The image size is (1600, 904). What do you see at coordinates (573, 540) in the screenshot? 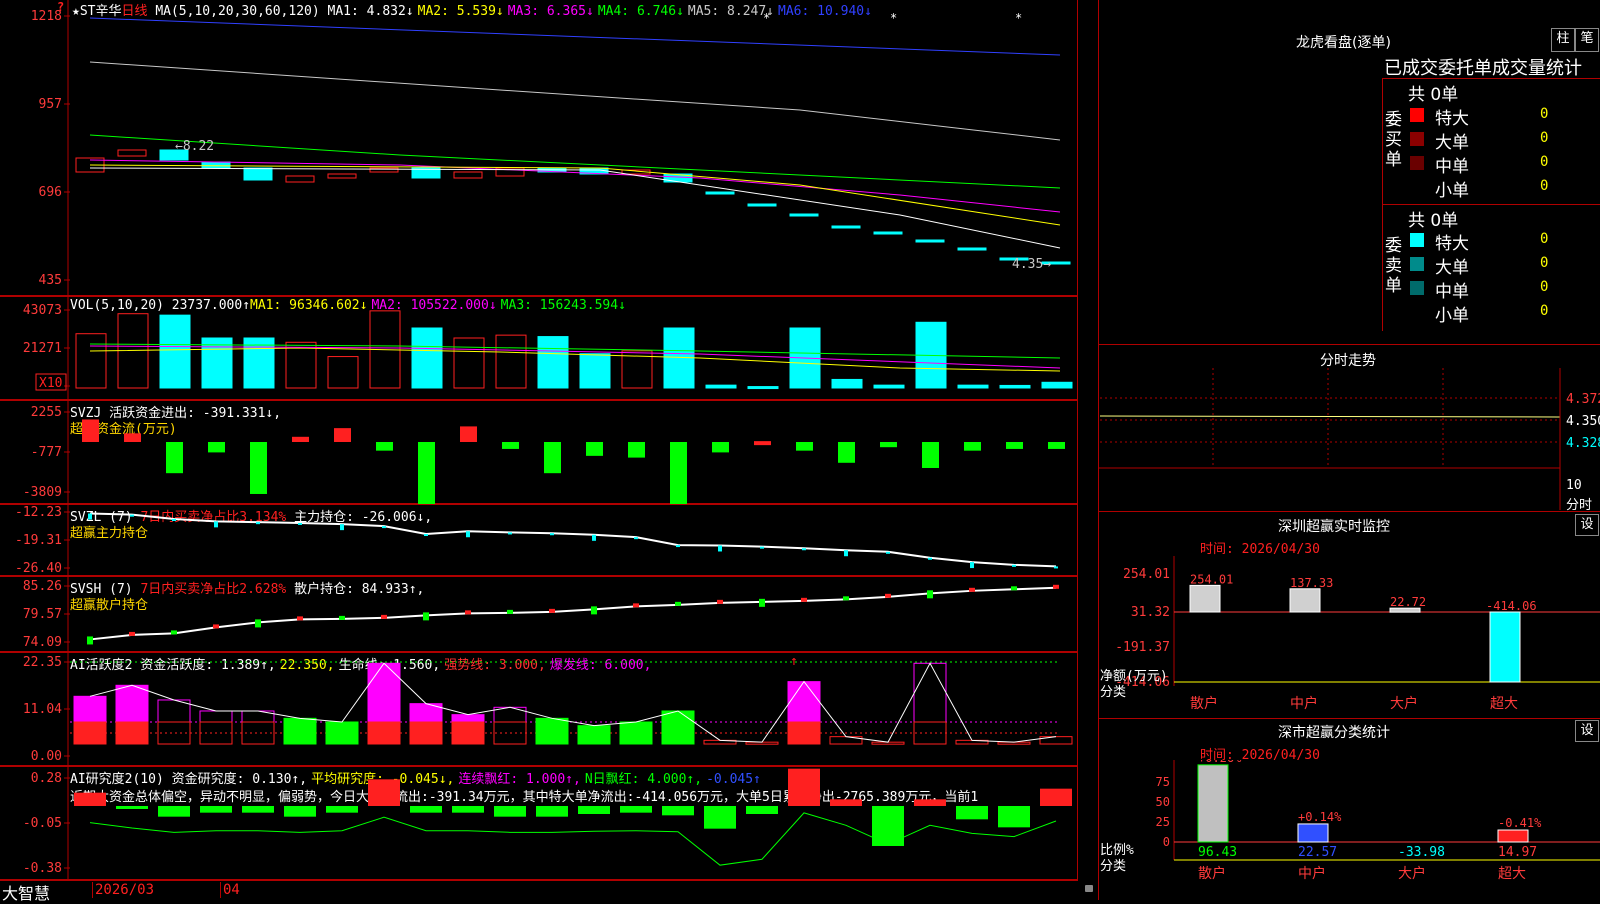
I see `svzl-line` at bounding box center [573, 540].